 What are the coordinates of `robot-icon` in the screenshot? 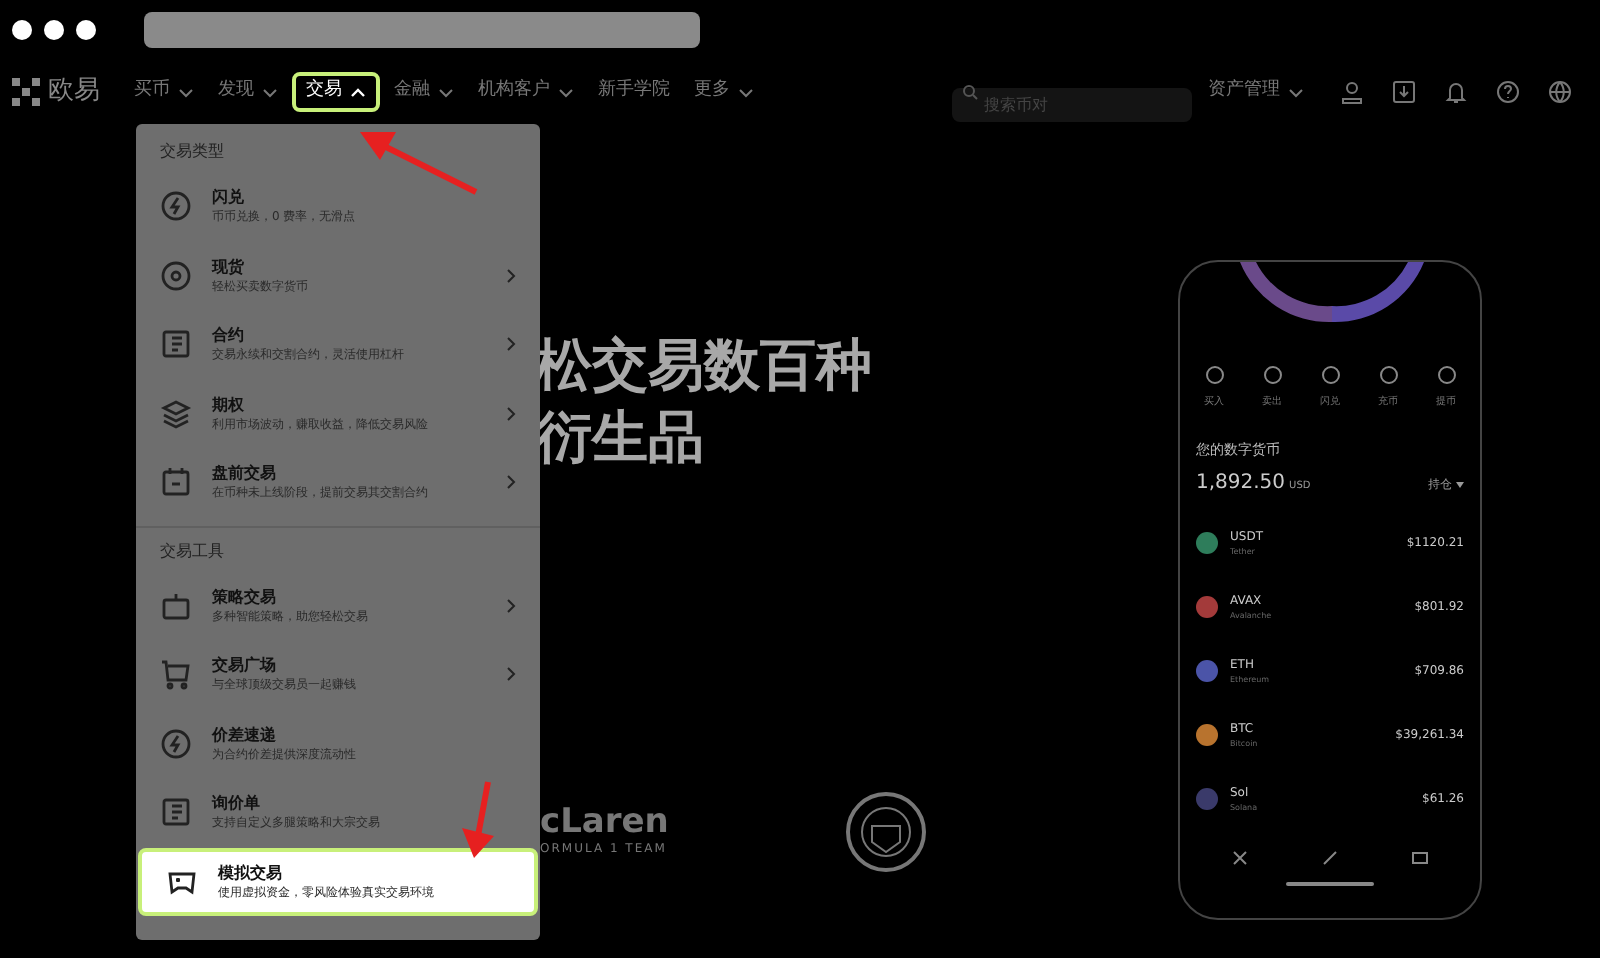 It's located at (176, 605).